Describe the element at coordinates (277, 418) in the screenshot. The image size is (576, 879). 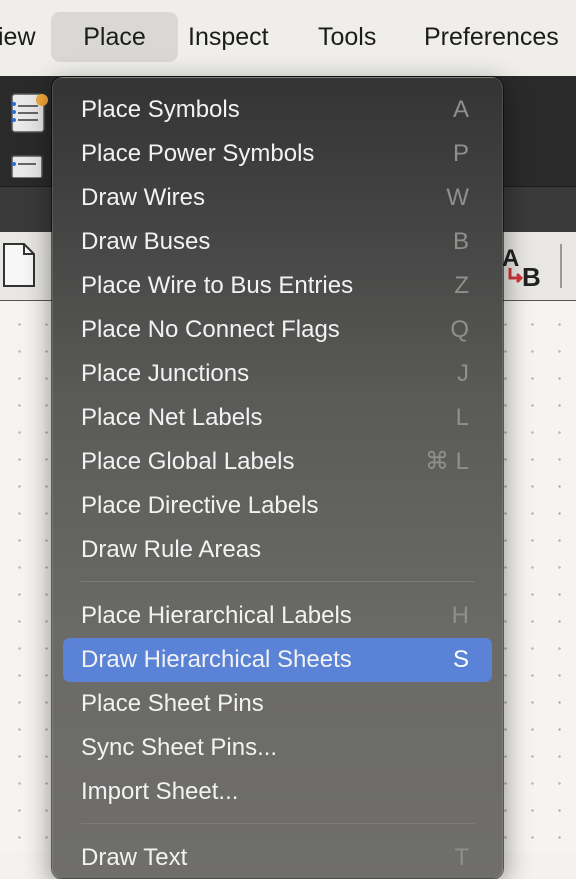
I see `menu-item-place-net-labels: Place Net Labels L` at that location.